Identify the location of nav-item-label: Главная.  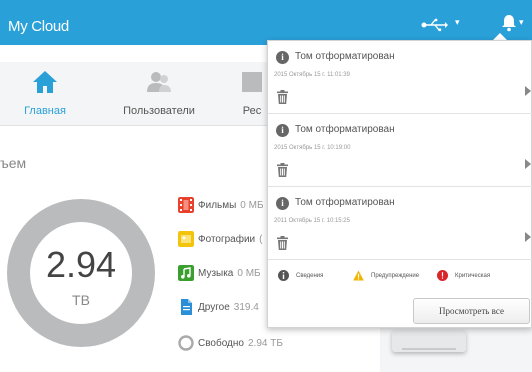
(45, 111).